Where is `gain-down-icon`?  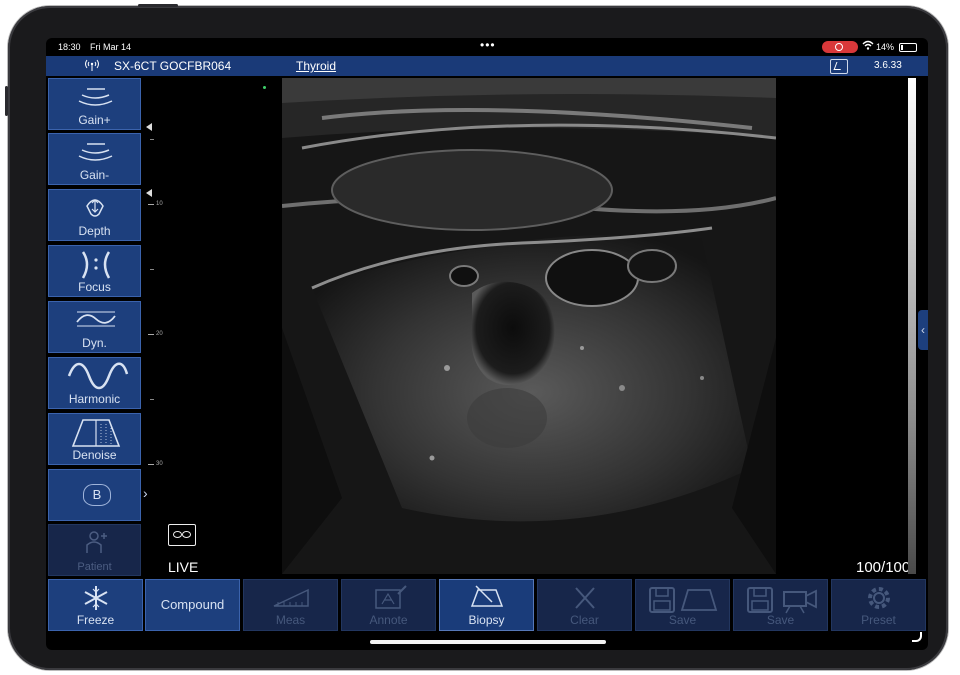
gain-down-icon is located at coordinates (94, 151).